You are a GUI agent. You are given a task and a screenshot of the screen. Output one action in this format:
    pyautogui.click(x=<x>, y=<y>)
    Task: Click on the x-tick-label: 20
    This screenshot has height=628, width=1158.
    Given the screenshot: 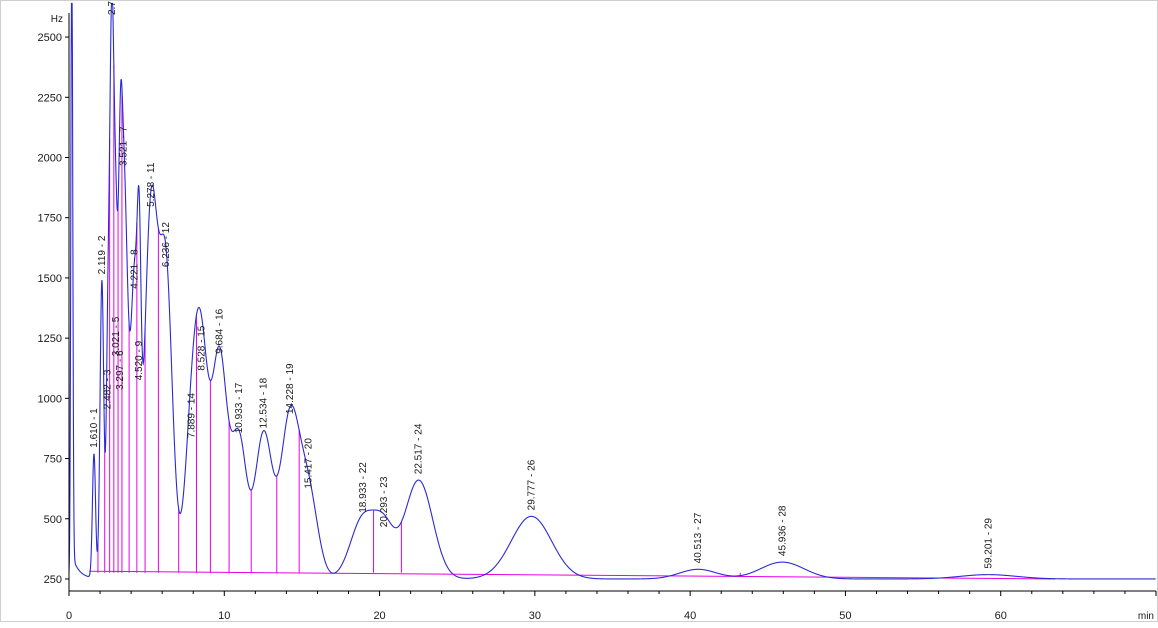 What is the action you would take?
    pyautogui.click(x=379, y=616)
    